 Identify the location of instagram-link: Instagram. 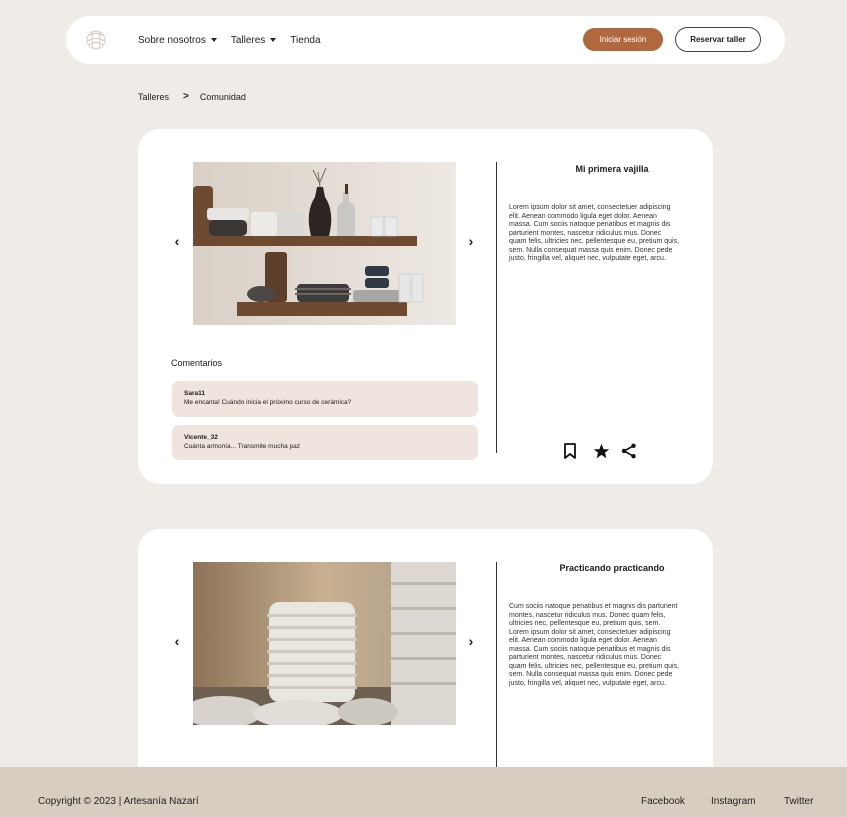
(733, 801).